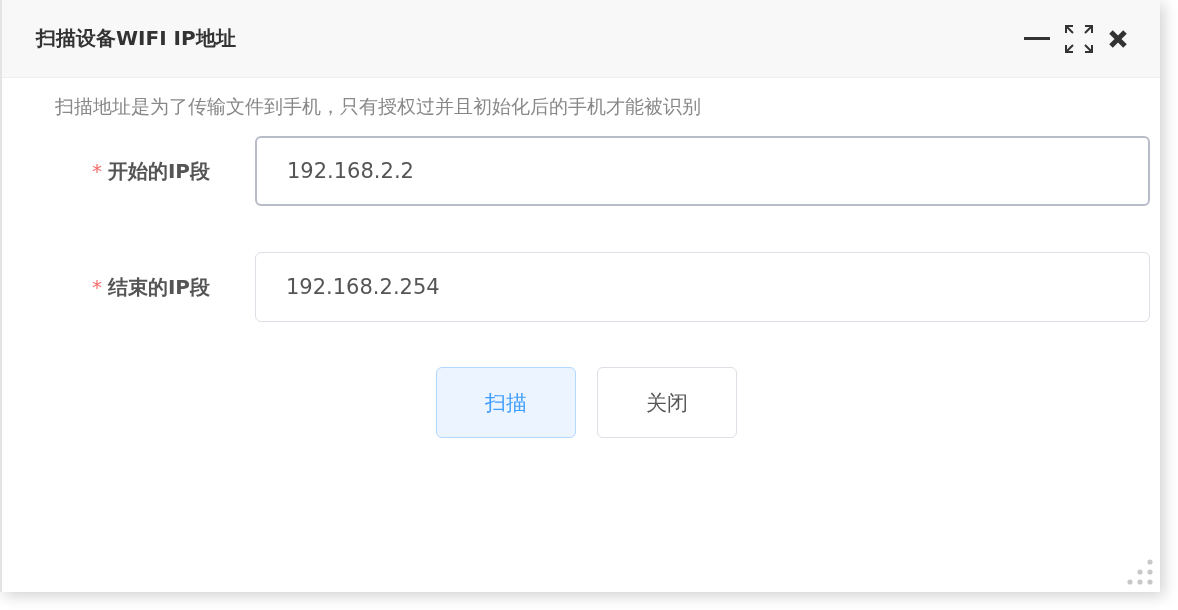  Describe the element at coordinates (378, 106) in the screenshot. I see `description-text: 扫描地址是为了传输文件到手机，只有授权过并且初始化后的手机才能被识别` at that location.